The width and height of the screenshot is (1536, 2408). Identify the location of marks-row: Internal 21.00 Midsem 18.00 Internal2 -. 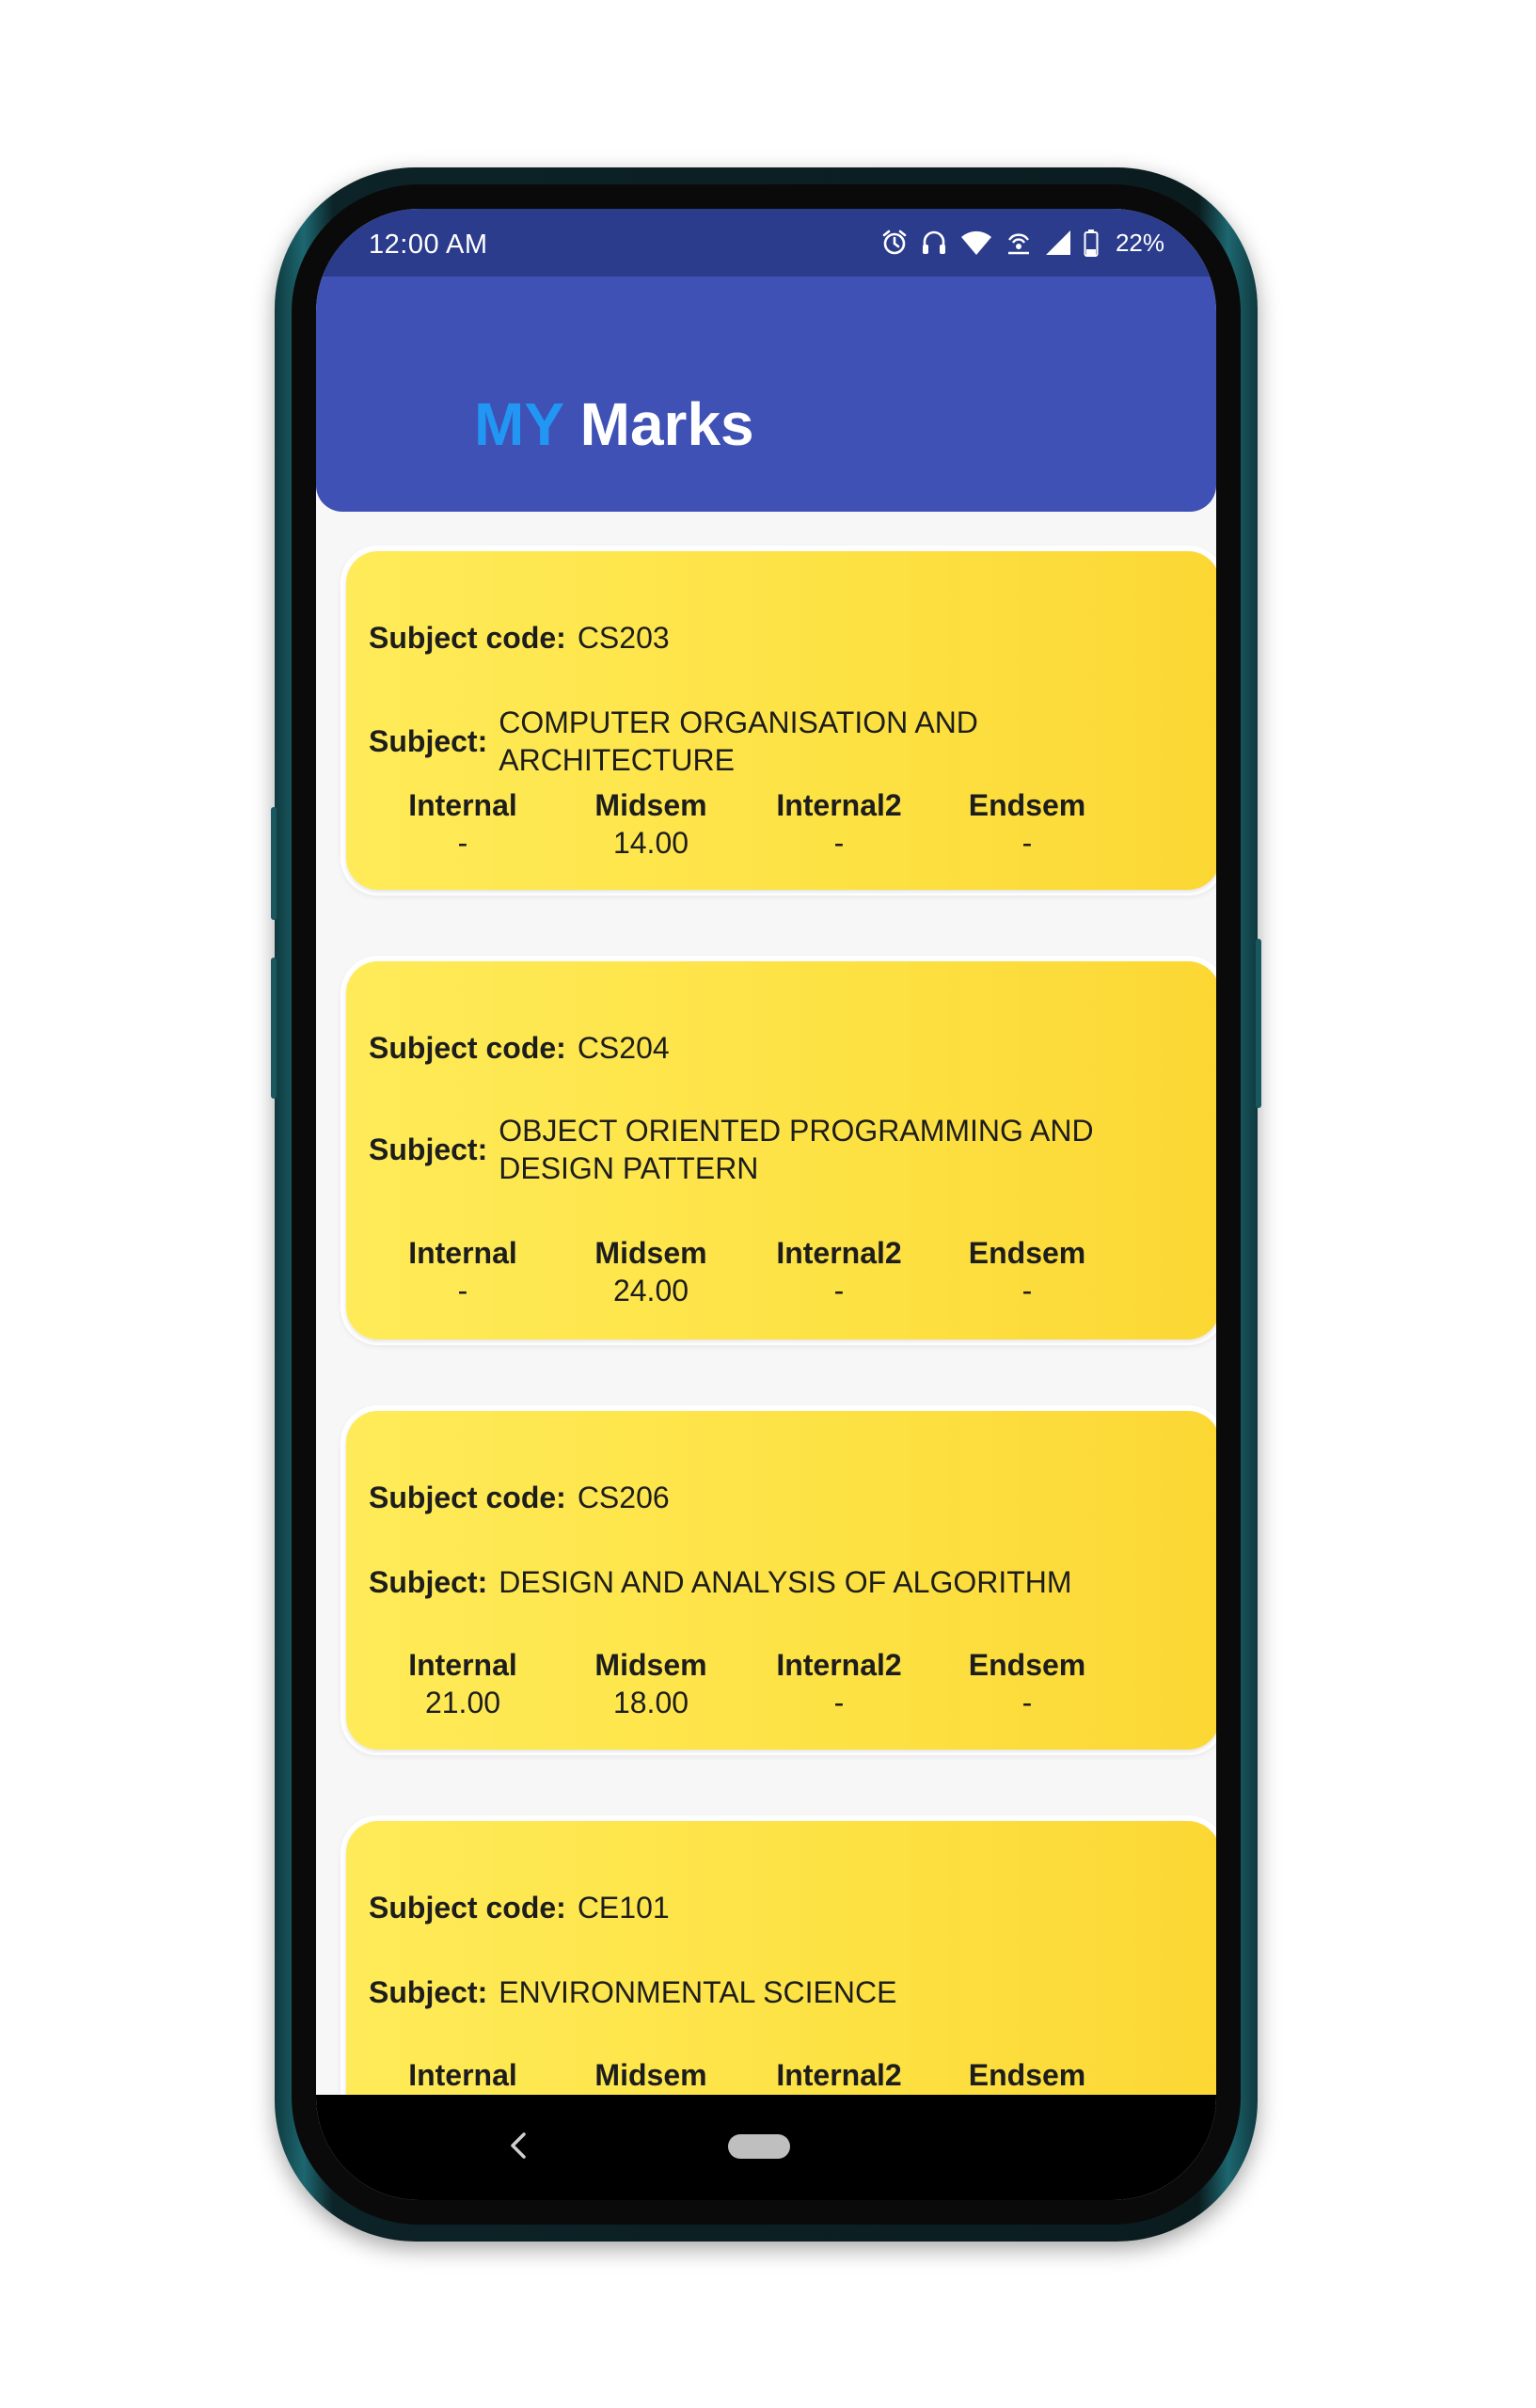
(783, 1684).